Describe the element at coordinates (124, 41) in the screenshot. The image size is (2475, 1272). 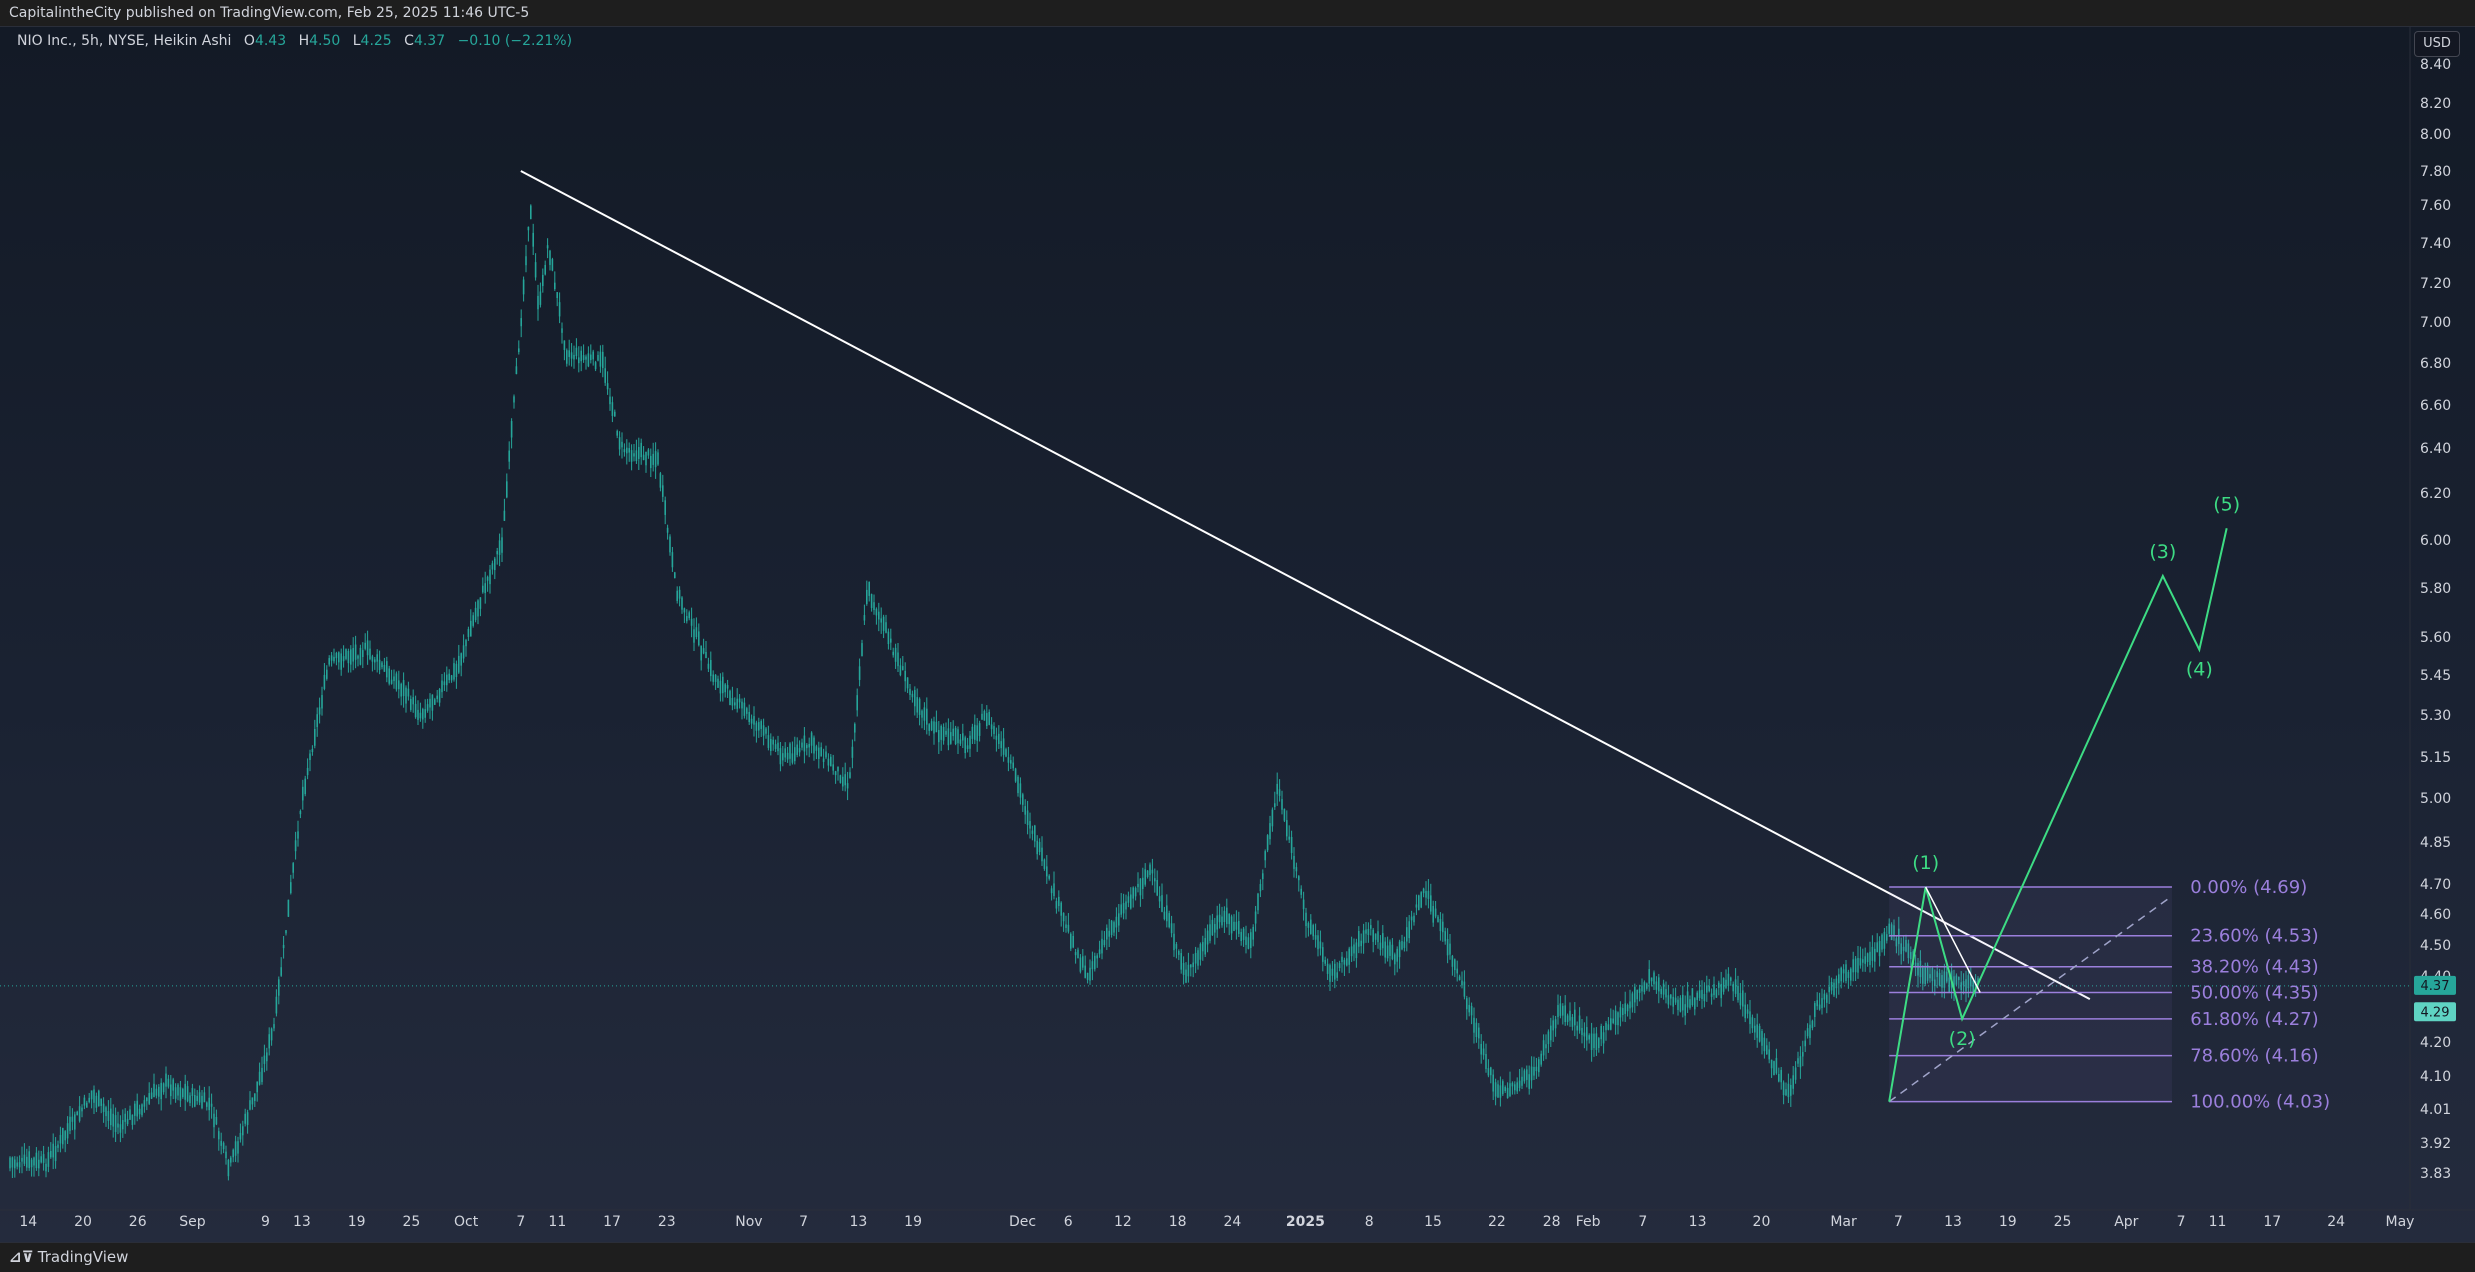
I see `symbol-name: NIO Inc., 5h, NYSE, Heikin Ashi` at that location.